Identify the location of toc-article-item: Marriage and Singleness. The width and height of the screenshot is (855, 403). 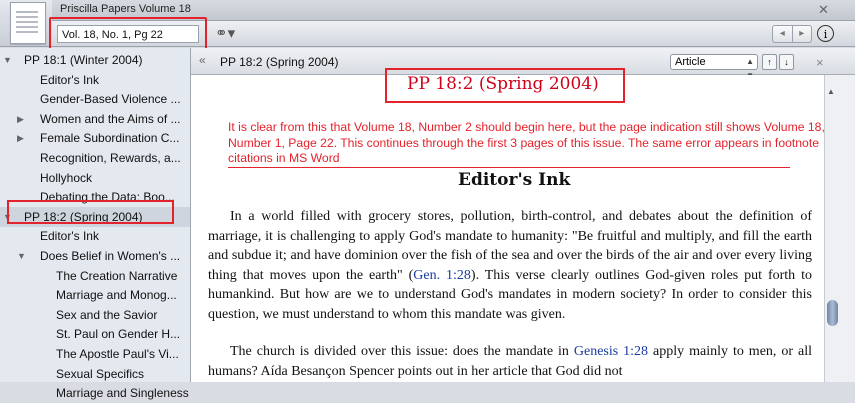
(94, 393).